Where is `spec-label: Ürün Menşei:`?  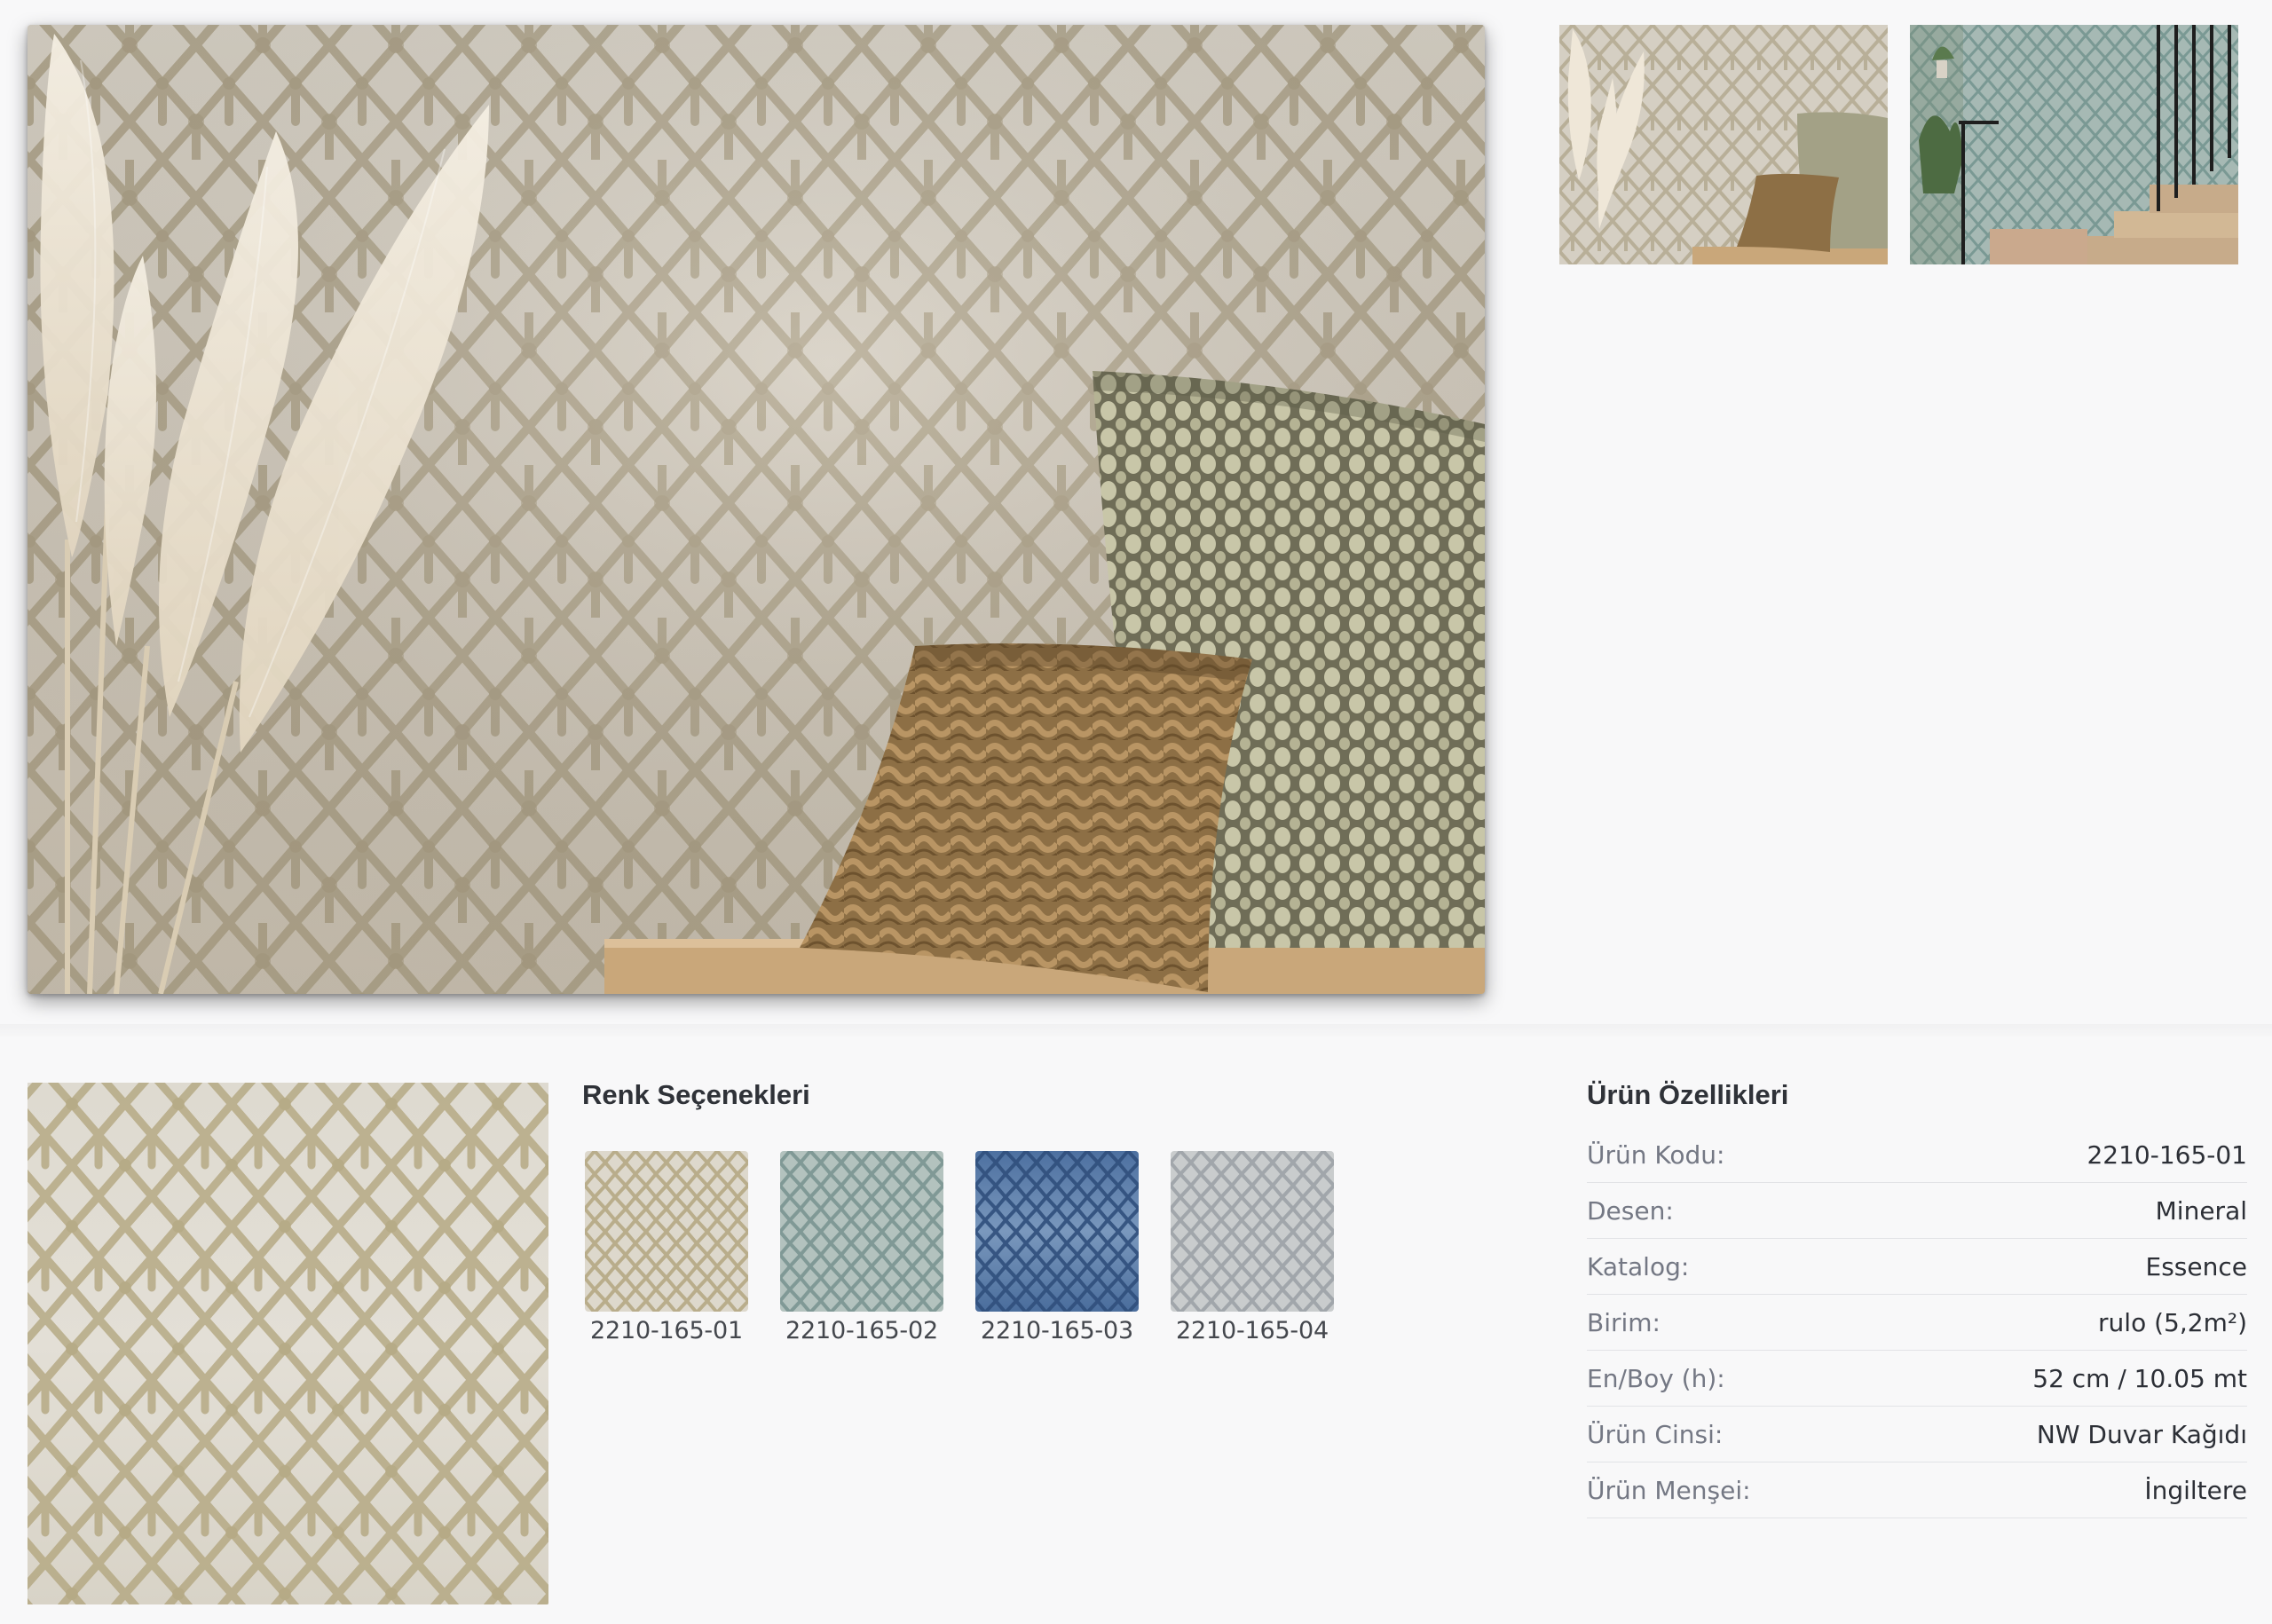 spec-label: Ürün Menşei: is located at coordinates (1669, 1490).